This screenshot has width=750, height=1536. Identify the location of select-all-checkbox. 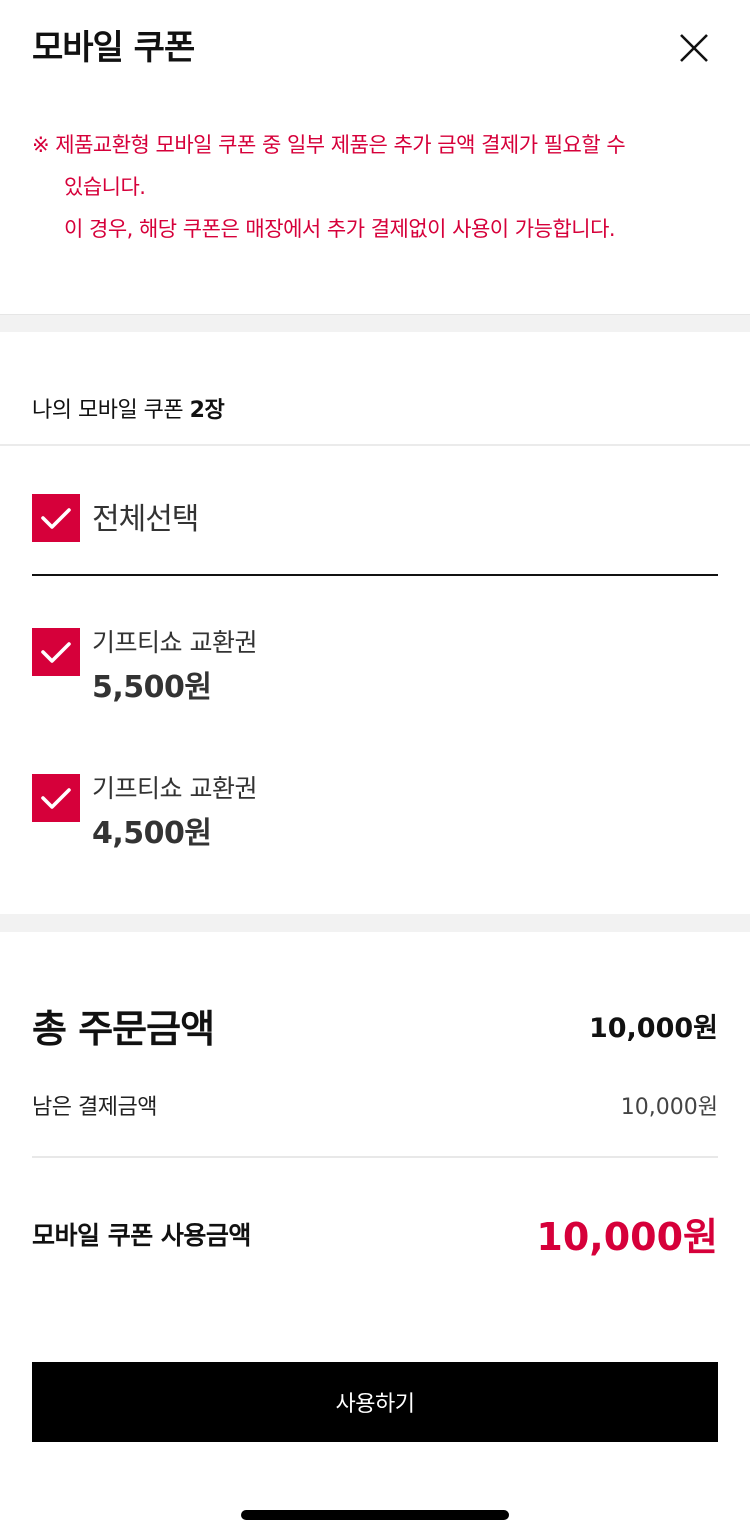
(56, 518).